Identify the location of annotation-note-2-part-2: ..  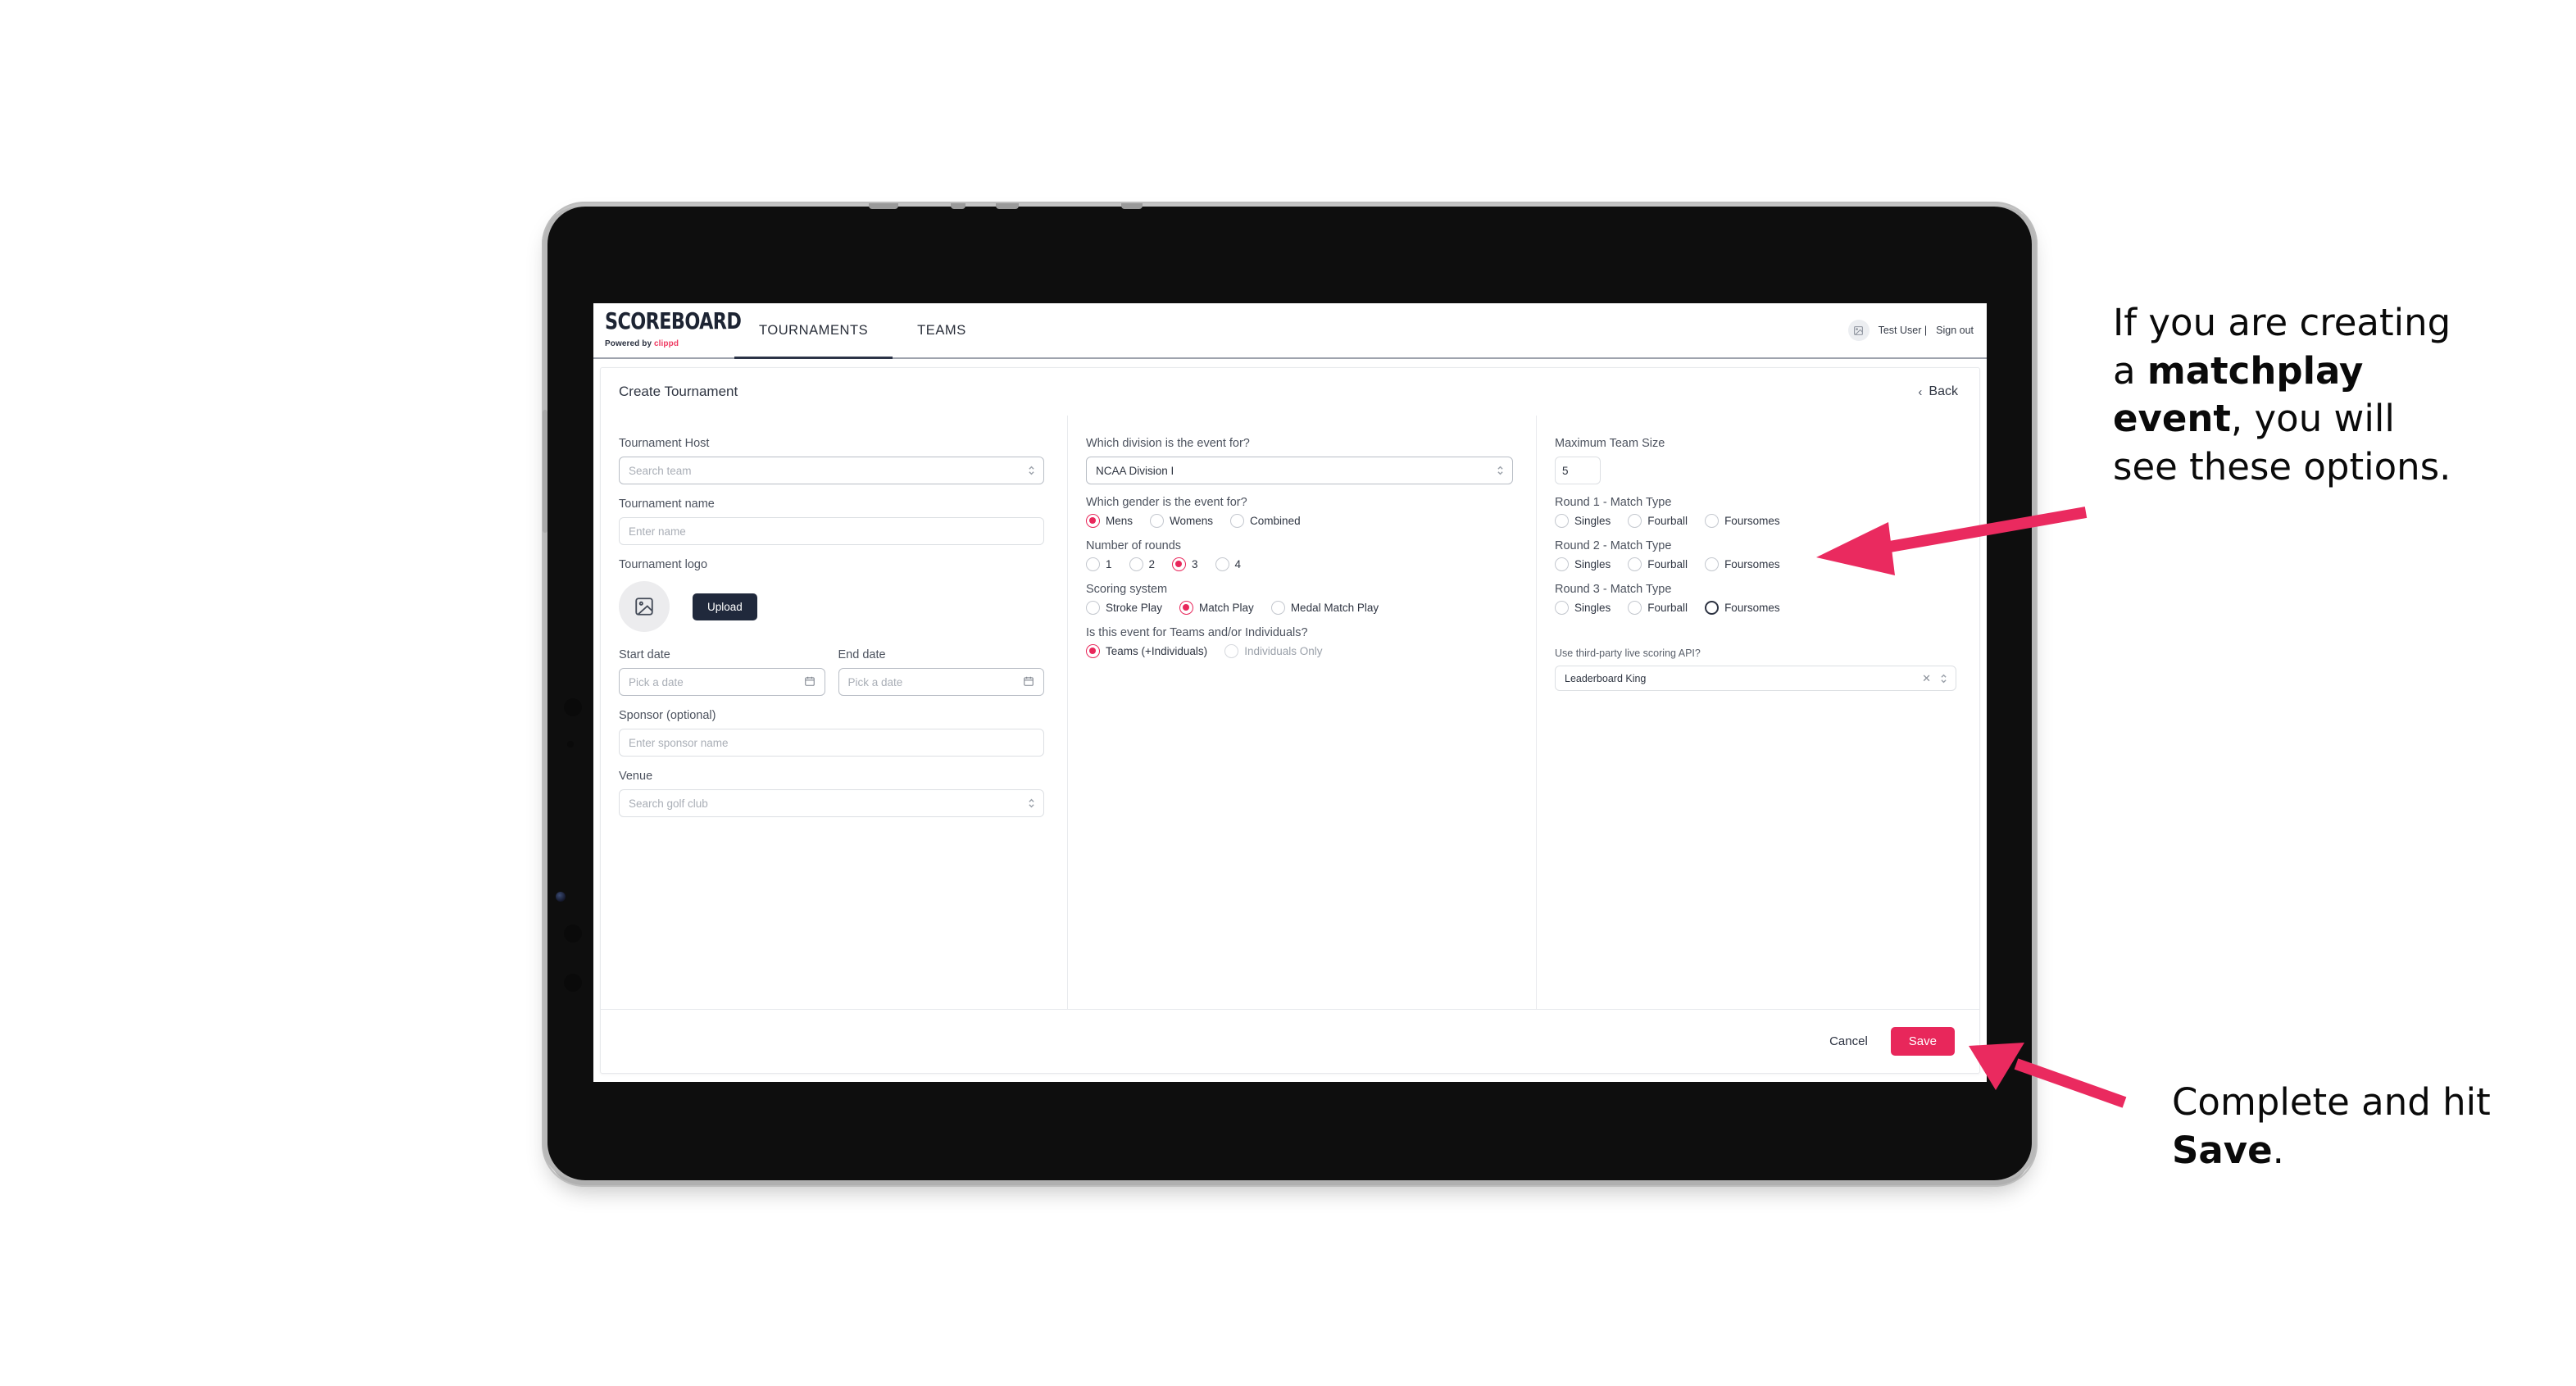
(2278, 1150).